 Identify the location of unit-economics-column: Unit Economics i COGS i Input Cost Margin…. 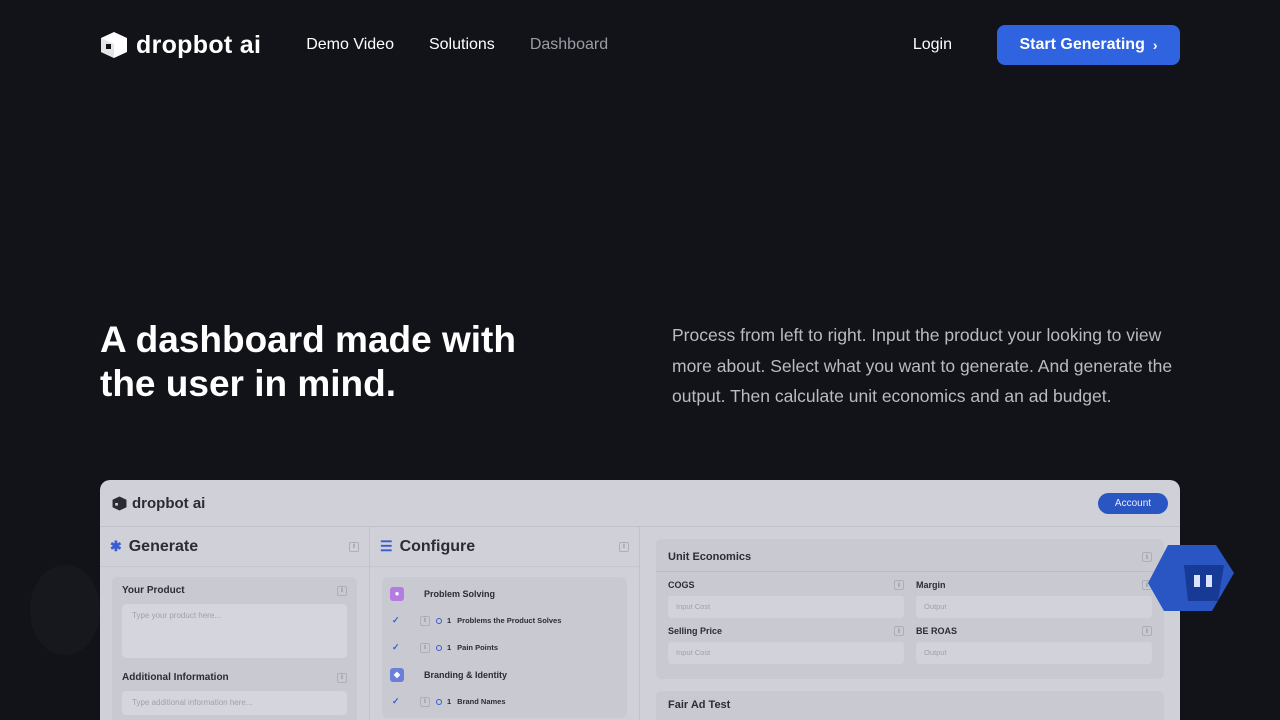
(910, 623).